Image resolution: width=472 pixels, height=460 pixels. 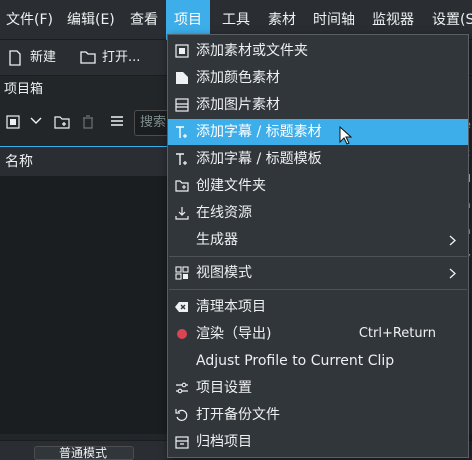 I want to click on menu-item-add-color-clip: 添加颜色素材, so click(x=318, y=78).